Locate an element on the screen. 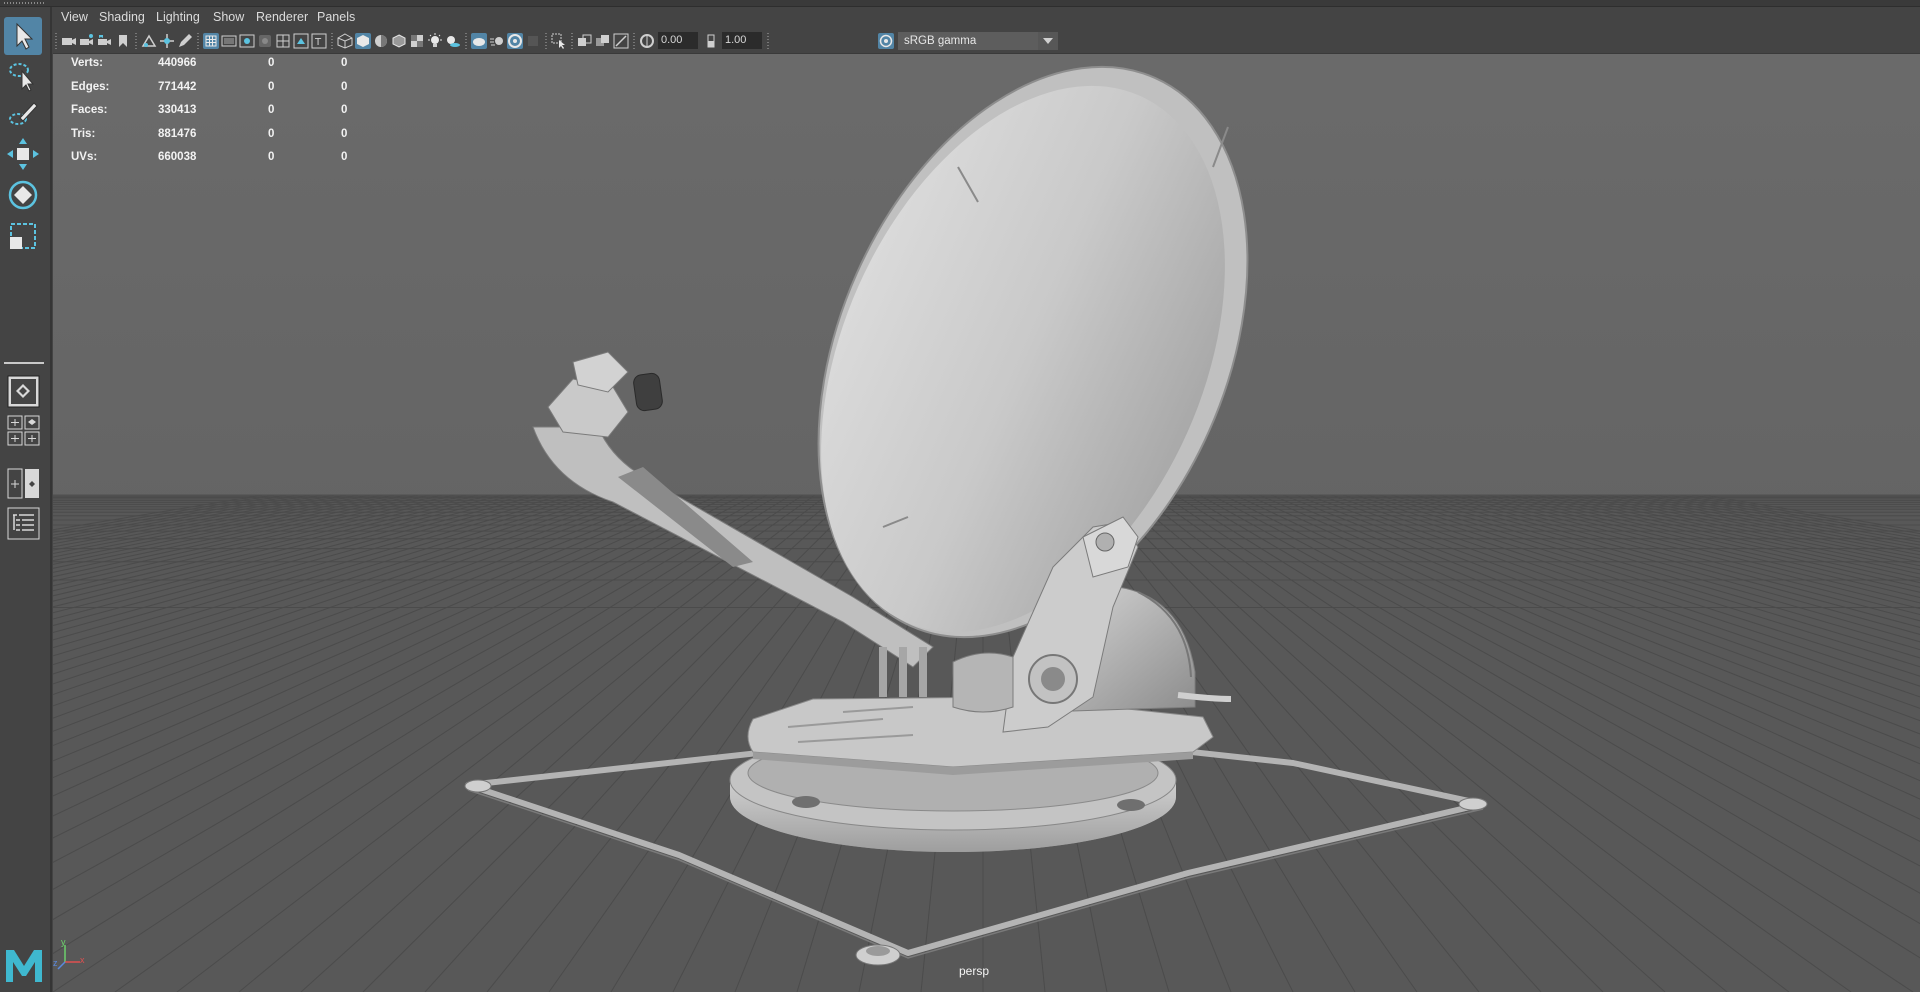  gamma-field: 1.00 is located at coordinates (742, 40).